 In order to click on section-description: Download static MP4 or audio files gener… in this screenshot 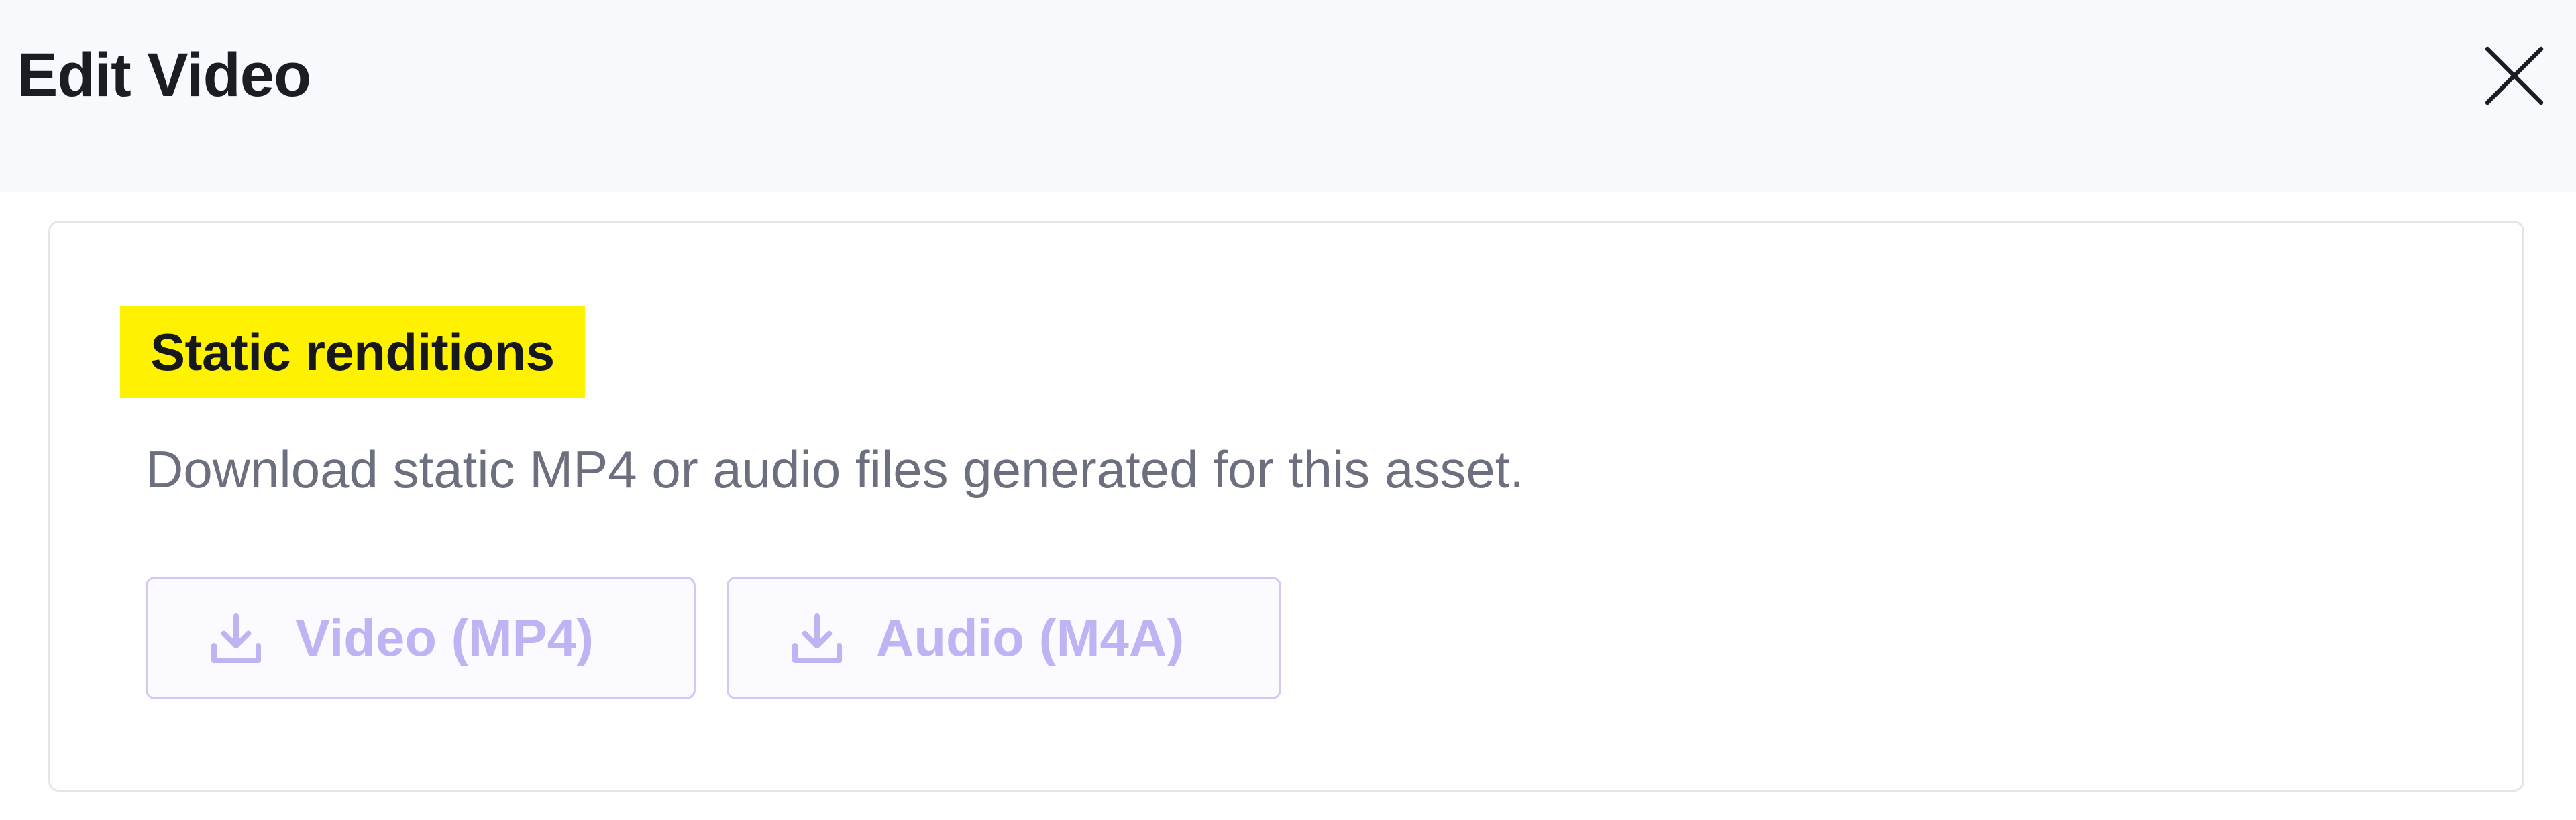, I will do `click(835, 469)`.